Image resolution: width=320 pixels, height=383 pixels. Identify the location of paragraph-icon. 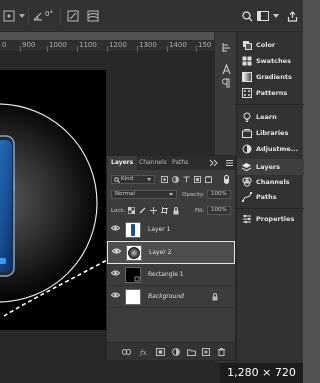
(226, 83).